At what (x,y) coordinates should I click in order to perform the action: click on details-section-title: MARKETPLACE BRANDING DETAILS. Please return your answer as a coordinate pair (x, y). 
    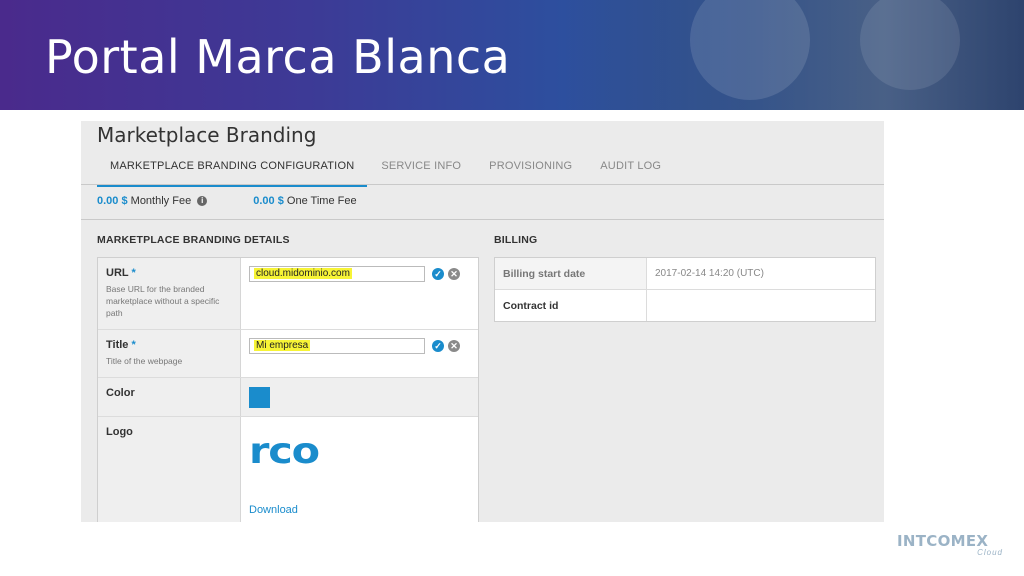
    Looking at the image, I should click on (193, 240).